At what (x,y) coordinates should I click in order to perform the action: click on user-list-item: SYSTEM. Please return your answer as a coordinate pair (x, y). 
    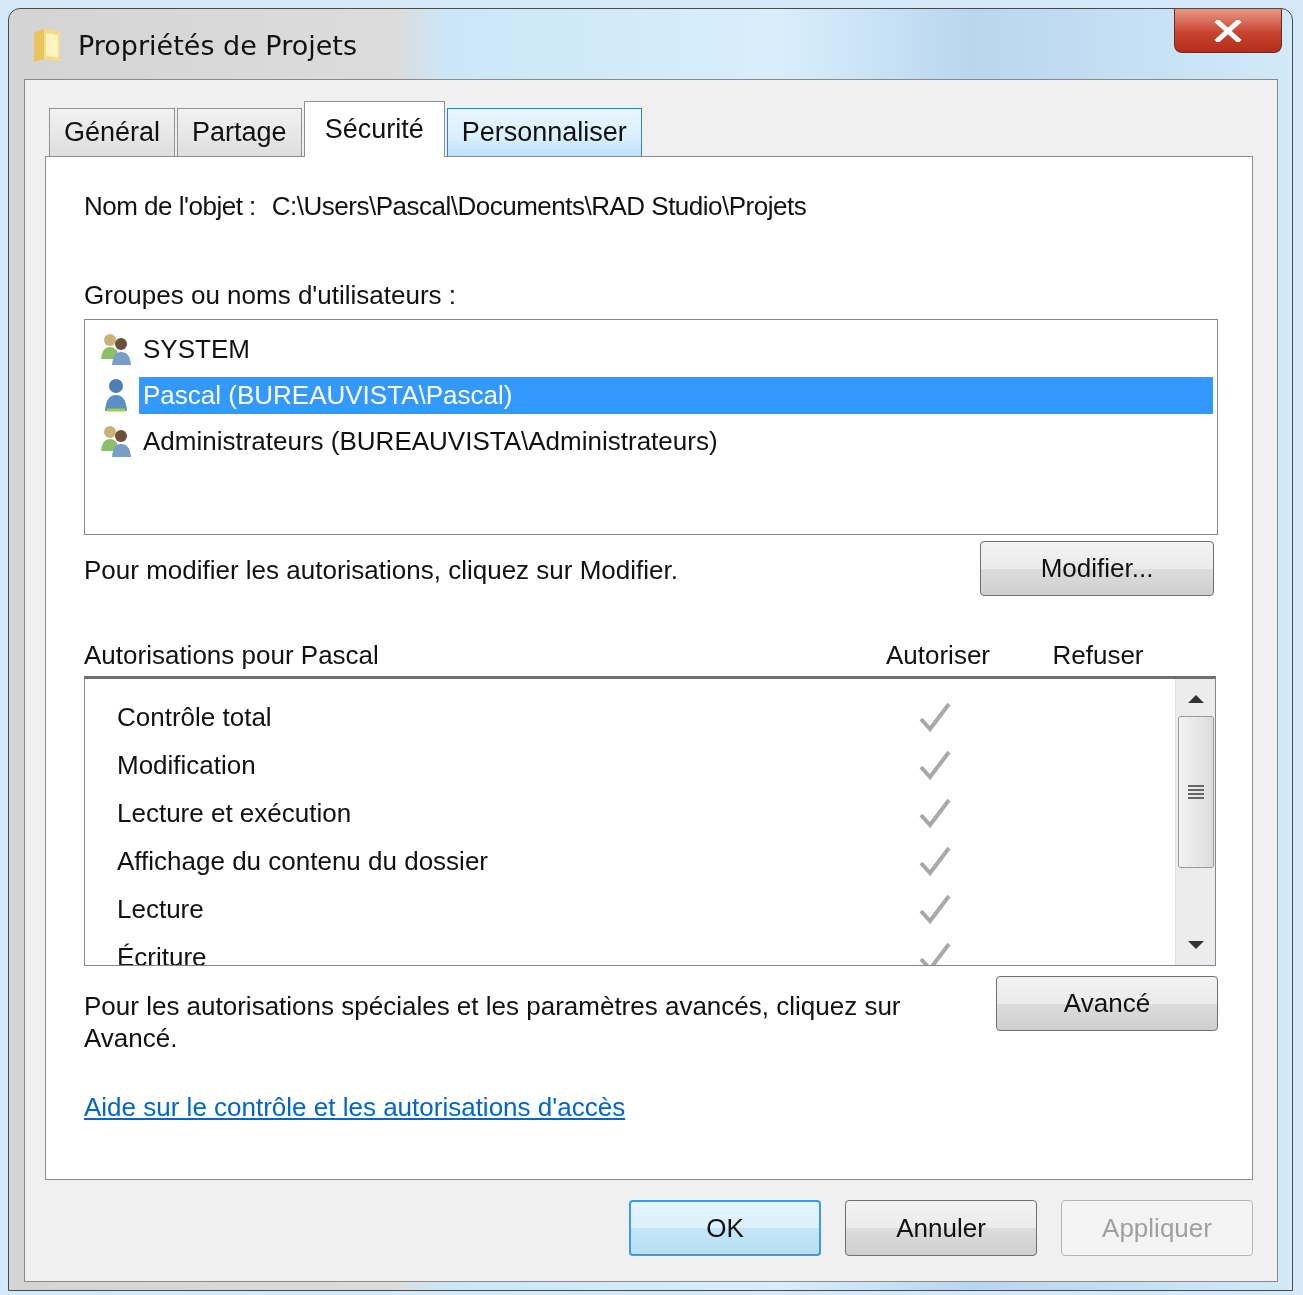
    Looking at the image, I should click on (196, 349).